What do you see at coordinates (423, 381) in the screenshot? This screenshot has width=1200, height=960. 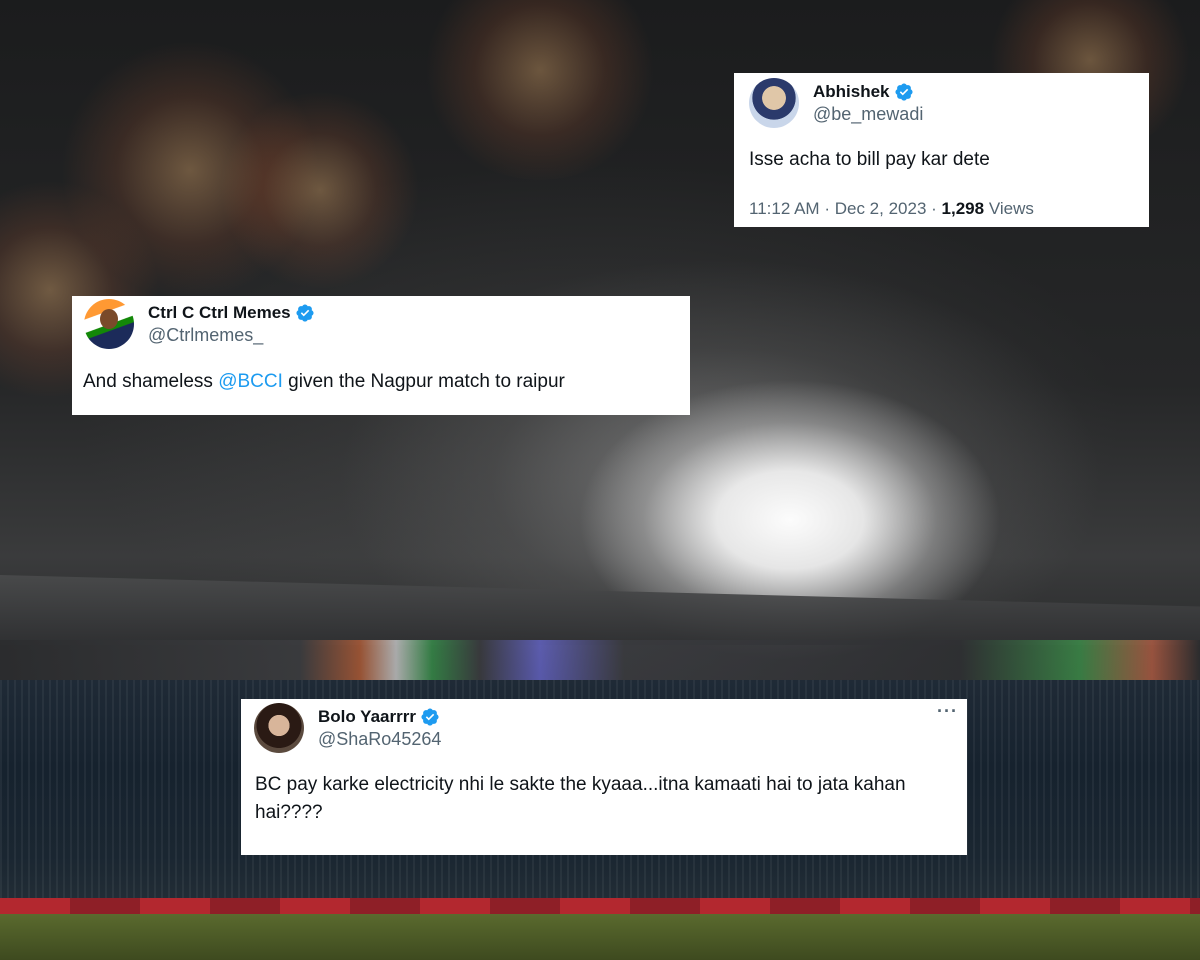 I see `tweet-text-part: given the Nagpur match to raipur` at bounding box center [423, 381].